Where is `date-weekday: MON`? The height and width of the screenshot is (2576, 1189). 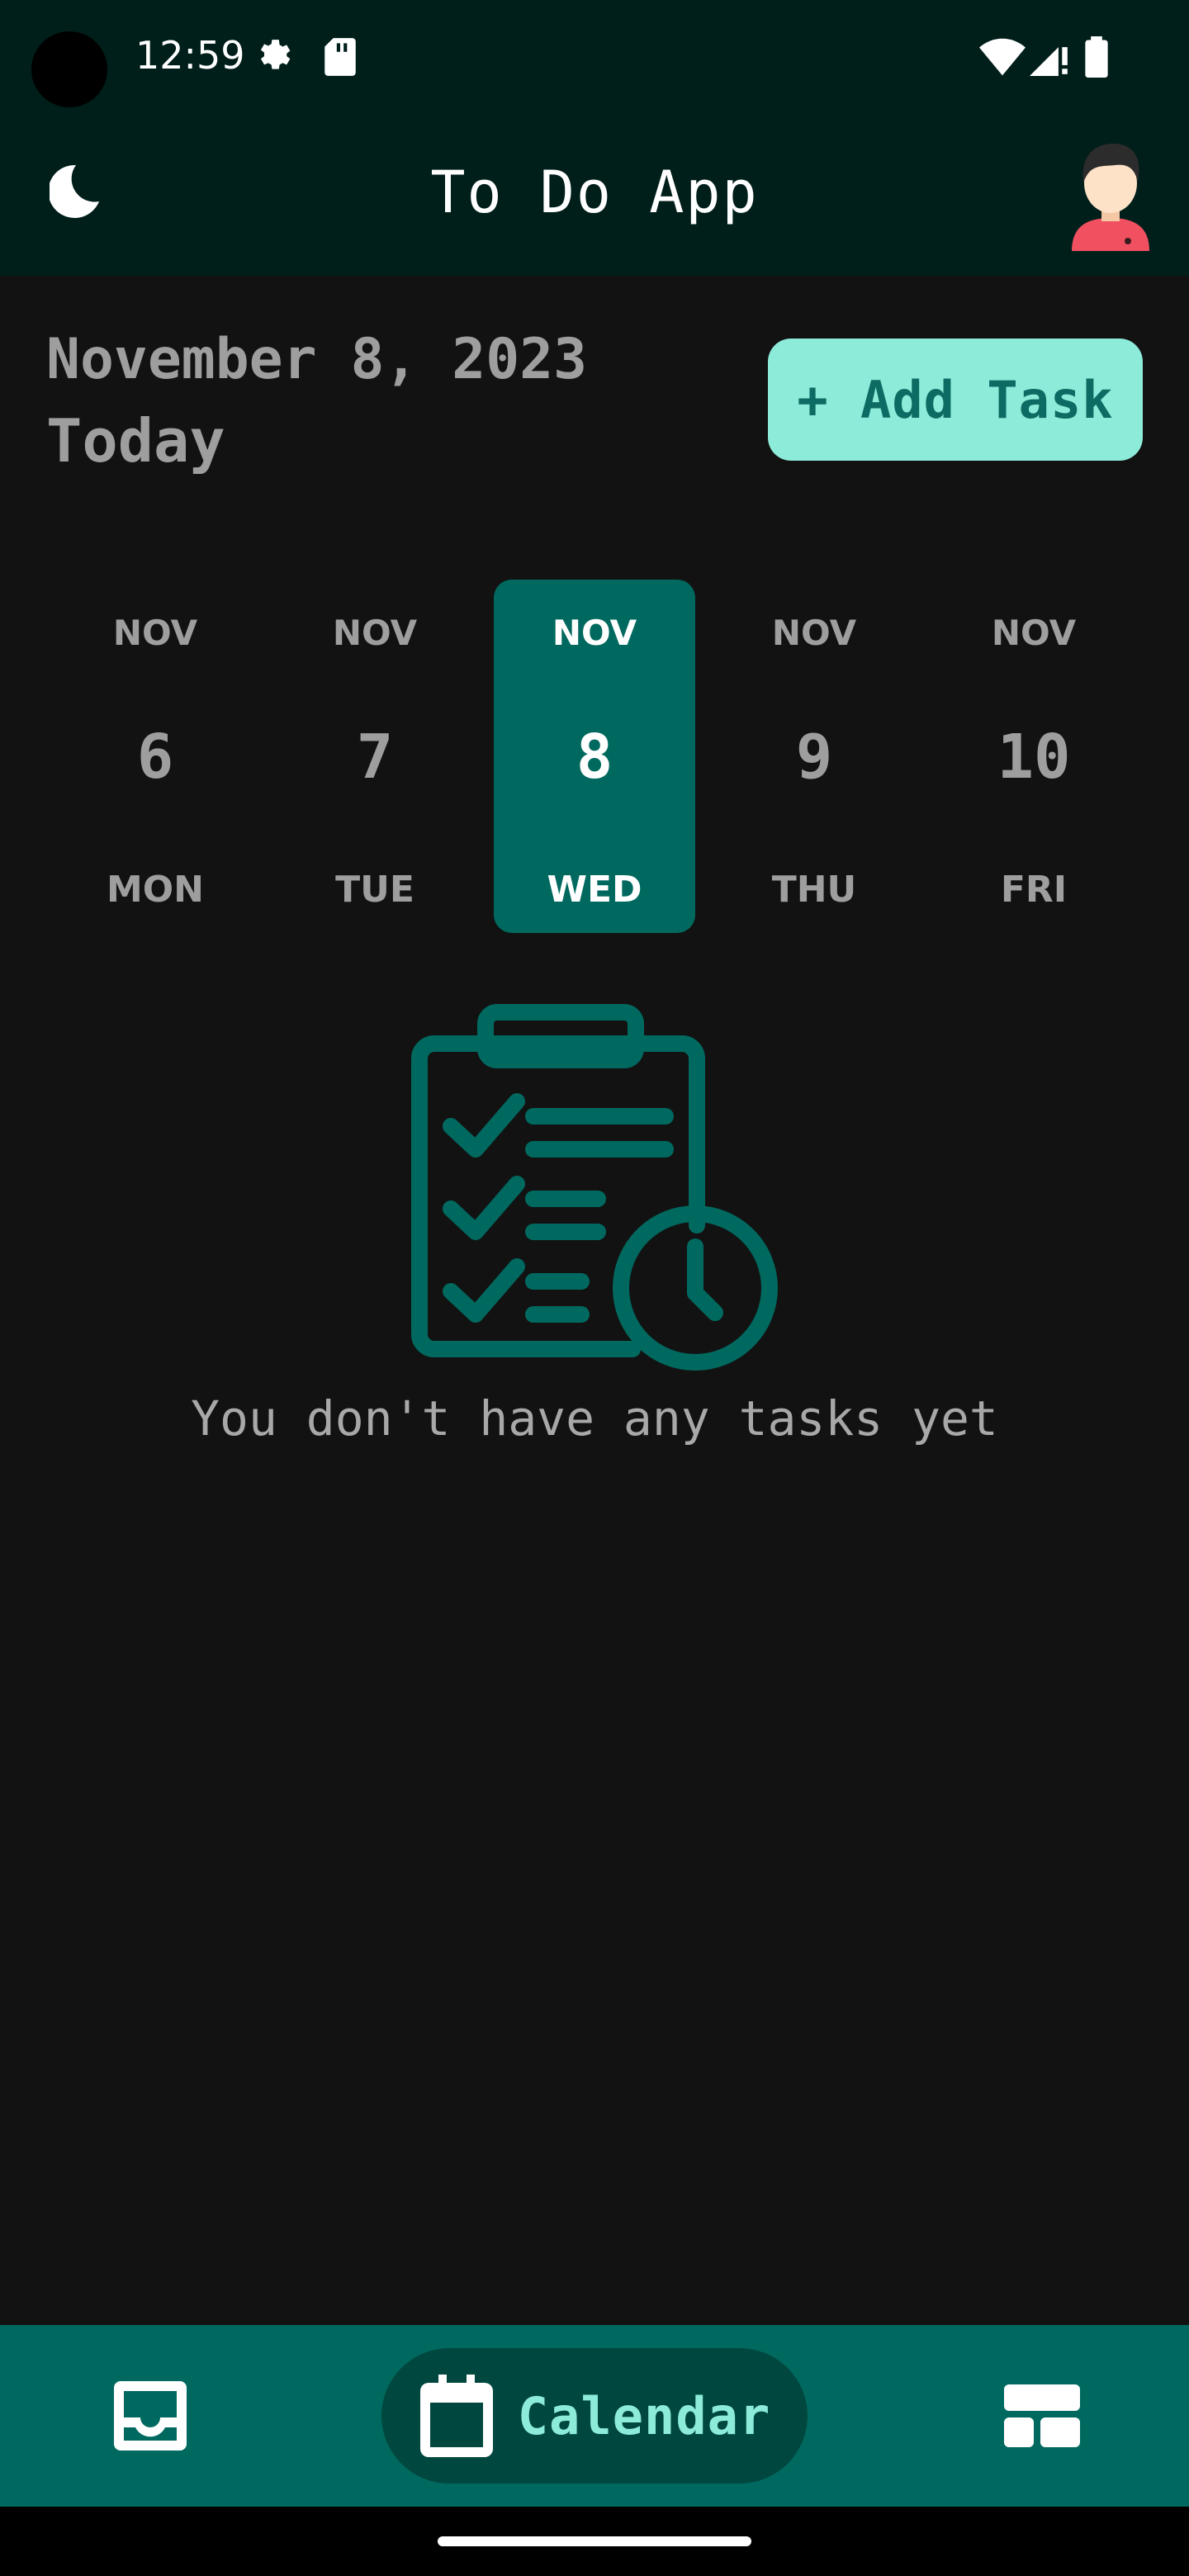
date-weekday: MON is located at coordinates (155, 890).